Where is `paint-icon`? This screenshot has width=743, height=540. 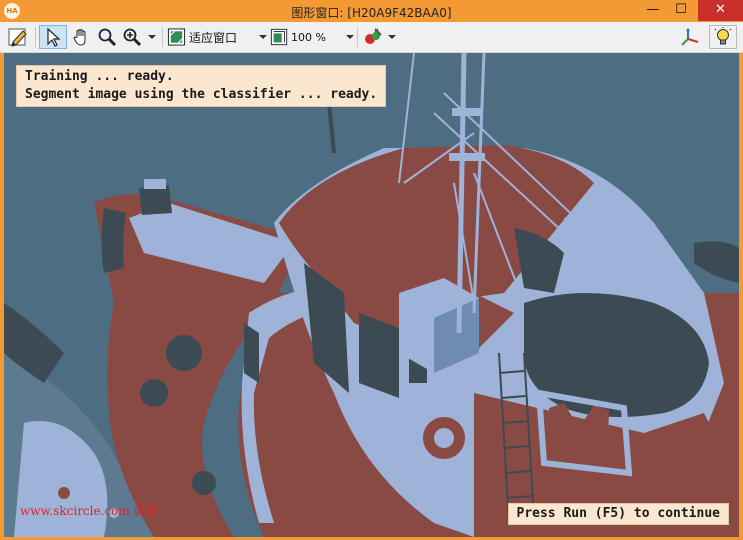
paint-icon is located at coordinates (373, 36).